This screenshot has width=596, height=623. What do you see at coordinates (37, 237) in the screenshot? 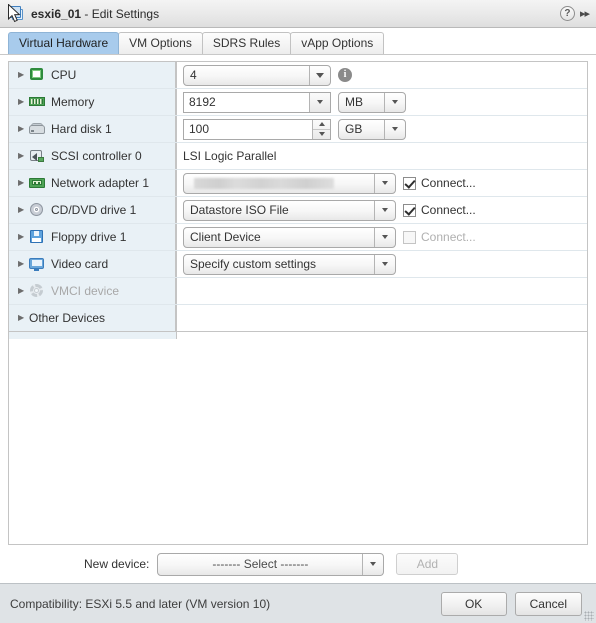
I see `floppy-icon` at bounding box center [37, 237].